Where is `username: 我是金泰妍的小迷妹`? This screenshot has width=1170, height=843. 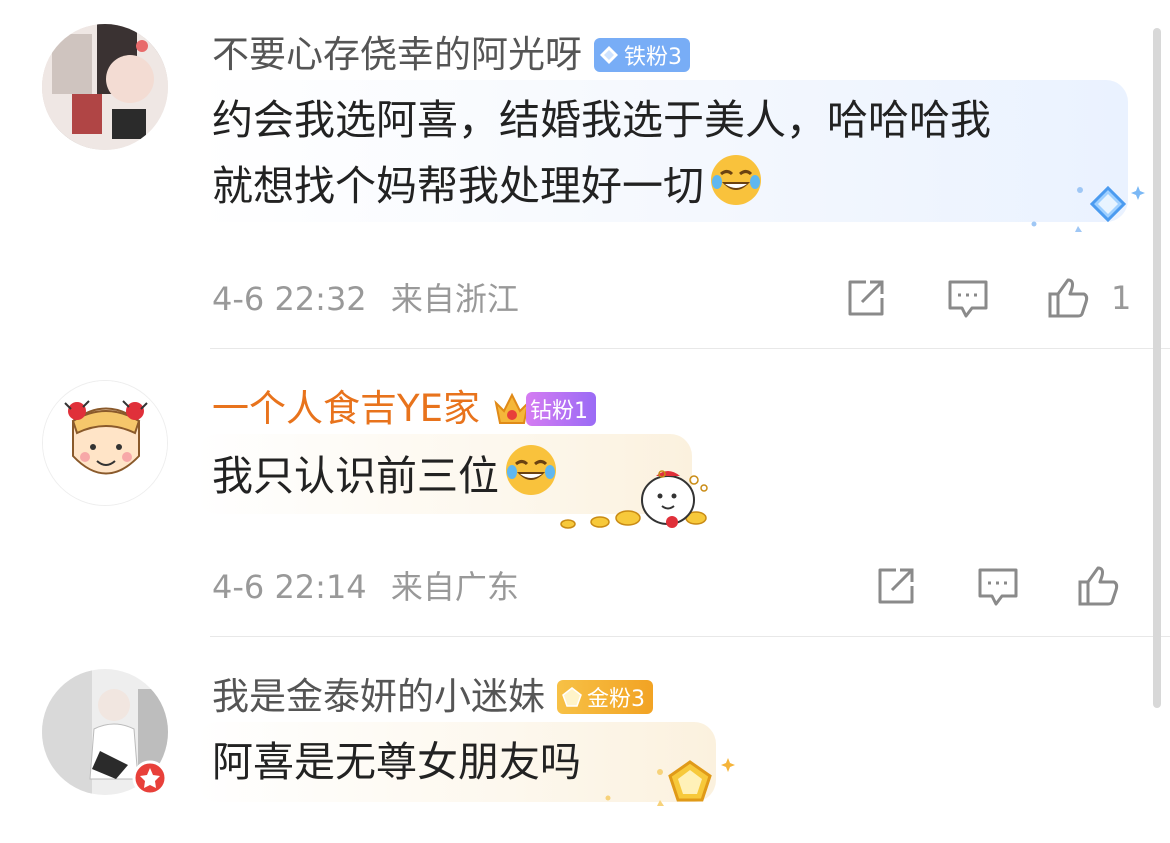 username: 我是金泰妍的小迷妹 is located at coordinates (378, 697).